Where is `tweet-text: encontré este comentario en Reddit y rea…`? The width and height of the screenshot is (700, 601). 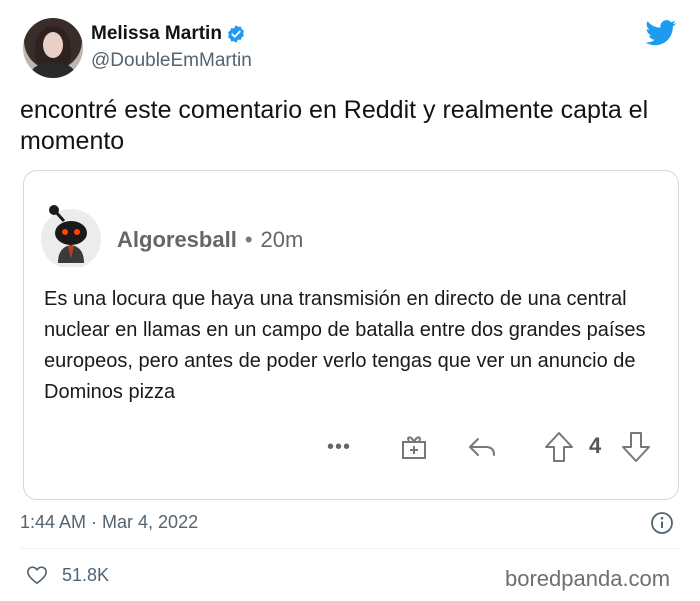
tweet-text: encontré este comentario en Reddit y rea… is located at coordinates (334, 125).